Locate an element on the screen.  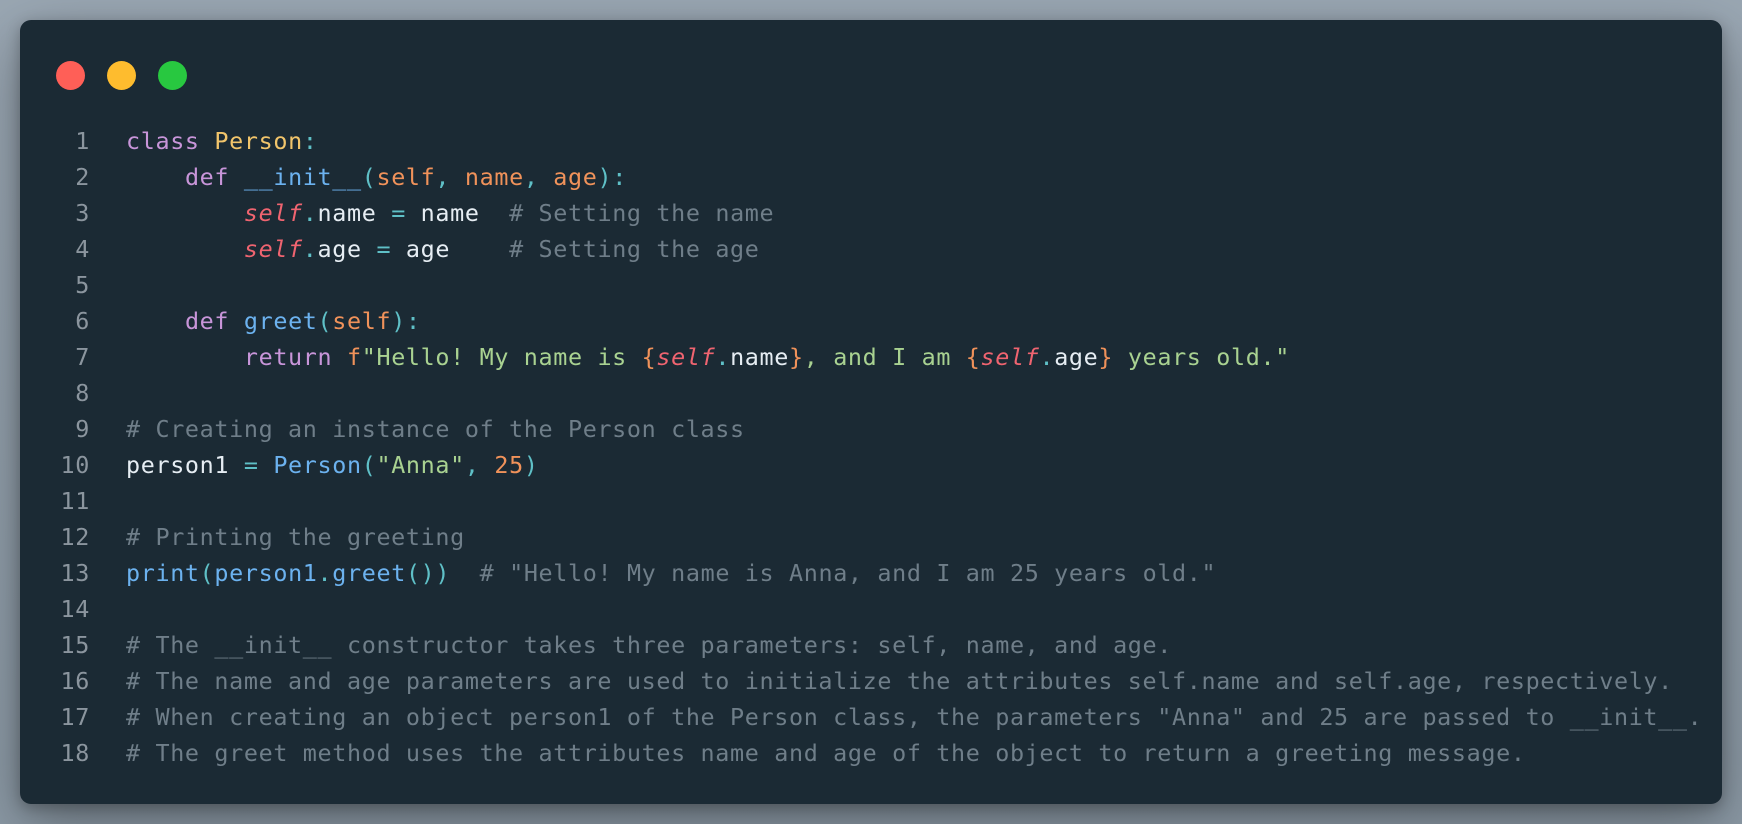
code-token: "Anna" is located at coordinates (420, 465).